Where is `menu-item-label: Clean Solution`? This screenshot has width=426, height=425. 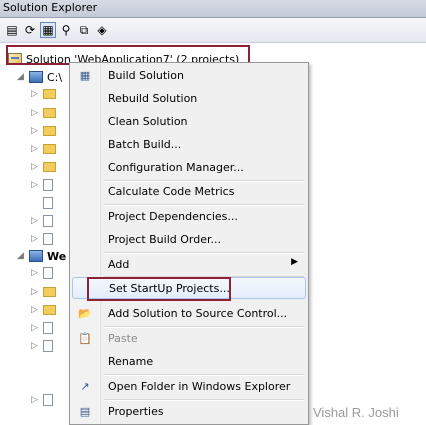 menu-item-label: Clean Solution is located at coordinates (148, 121).